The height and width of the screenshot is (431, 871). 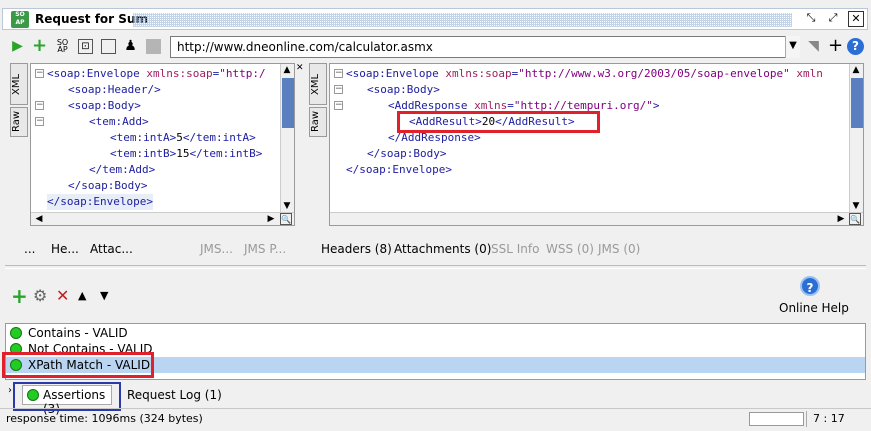 I want to click on progress-box, so click(x=776, y=419).